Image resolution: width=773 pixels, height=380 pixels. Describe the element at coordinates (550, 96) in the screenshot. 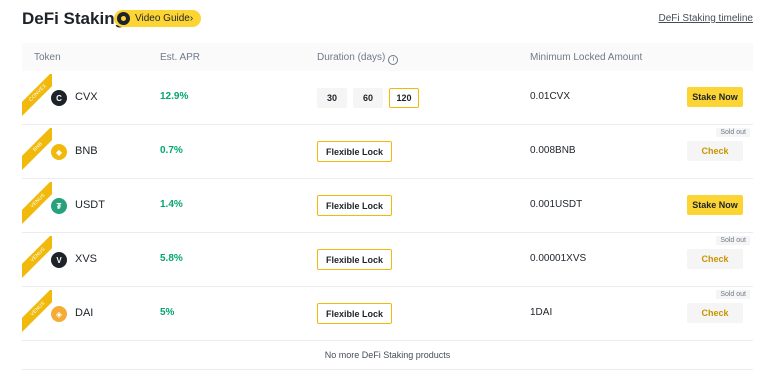

I see `min-locked-amount: 0.01CVX` at that location.